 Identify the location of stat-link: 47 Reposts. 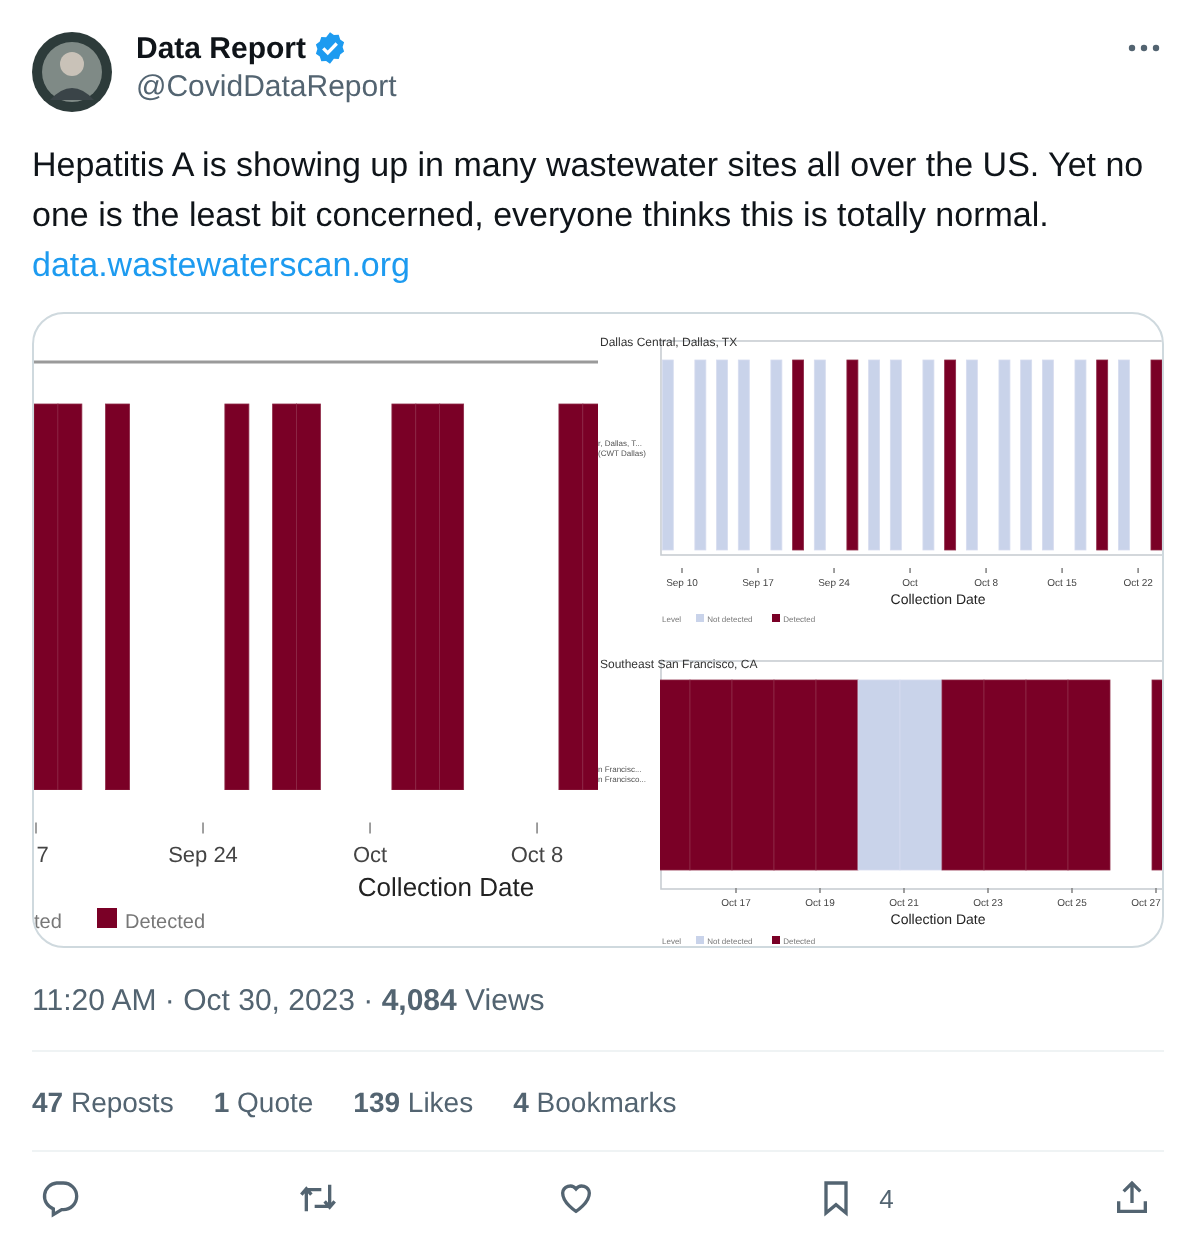
(103, 1102).